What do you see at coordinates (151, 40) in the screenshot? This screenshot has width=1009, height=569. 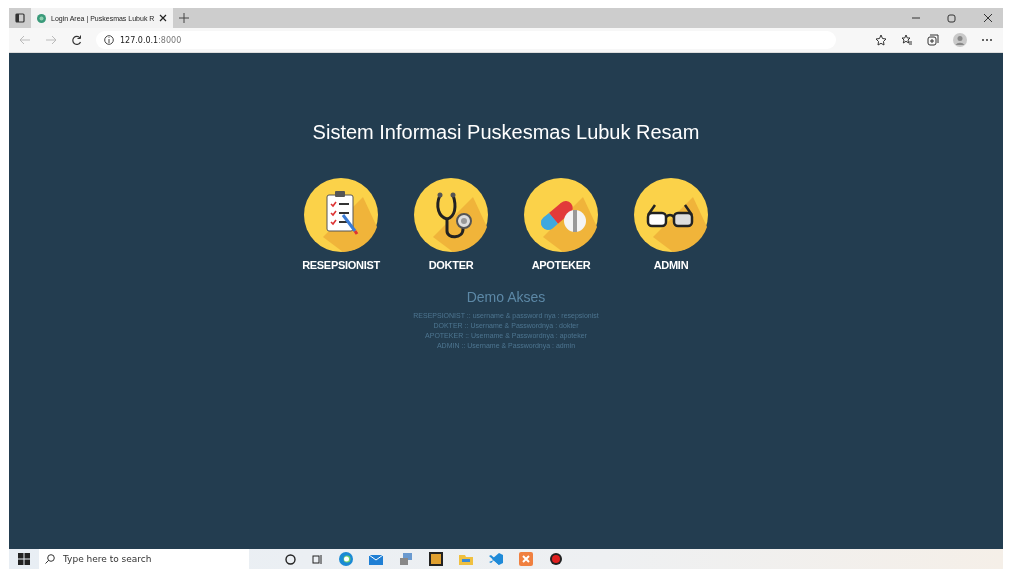 I see `url-text: 127.0.0.1:8000` at bounding box center [151, 40].